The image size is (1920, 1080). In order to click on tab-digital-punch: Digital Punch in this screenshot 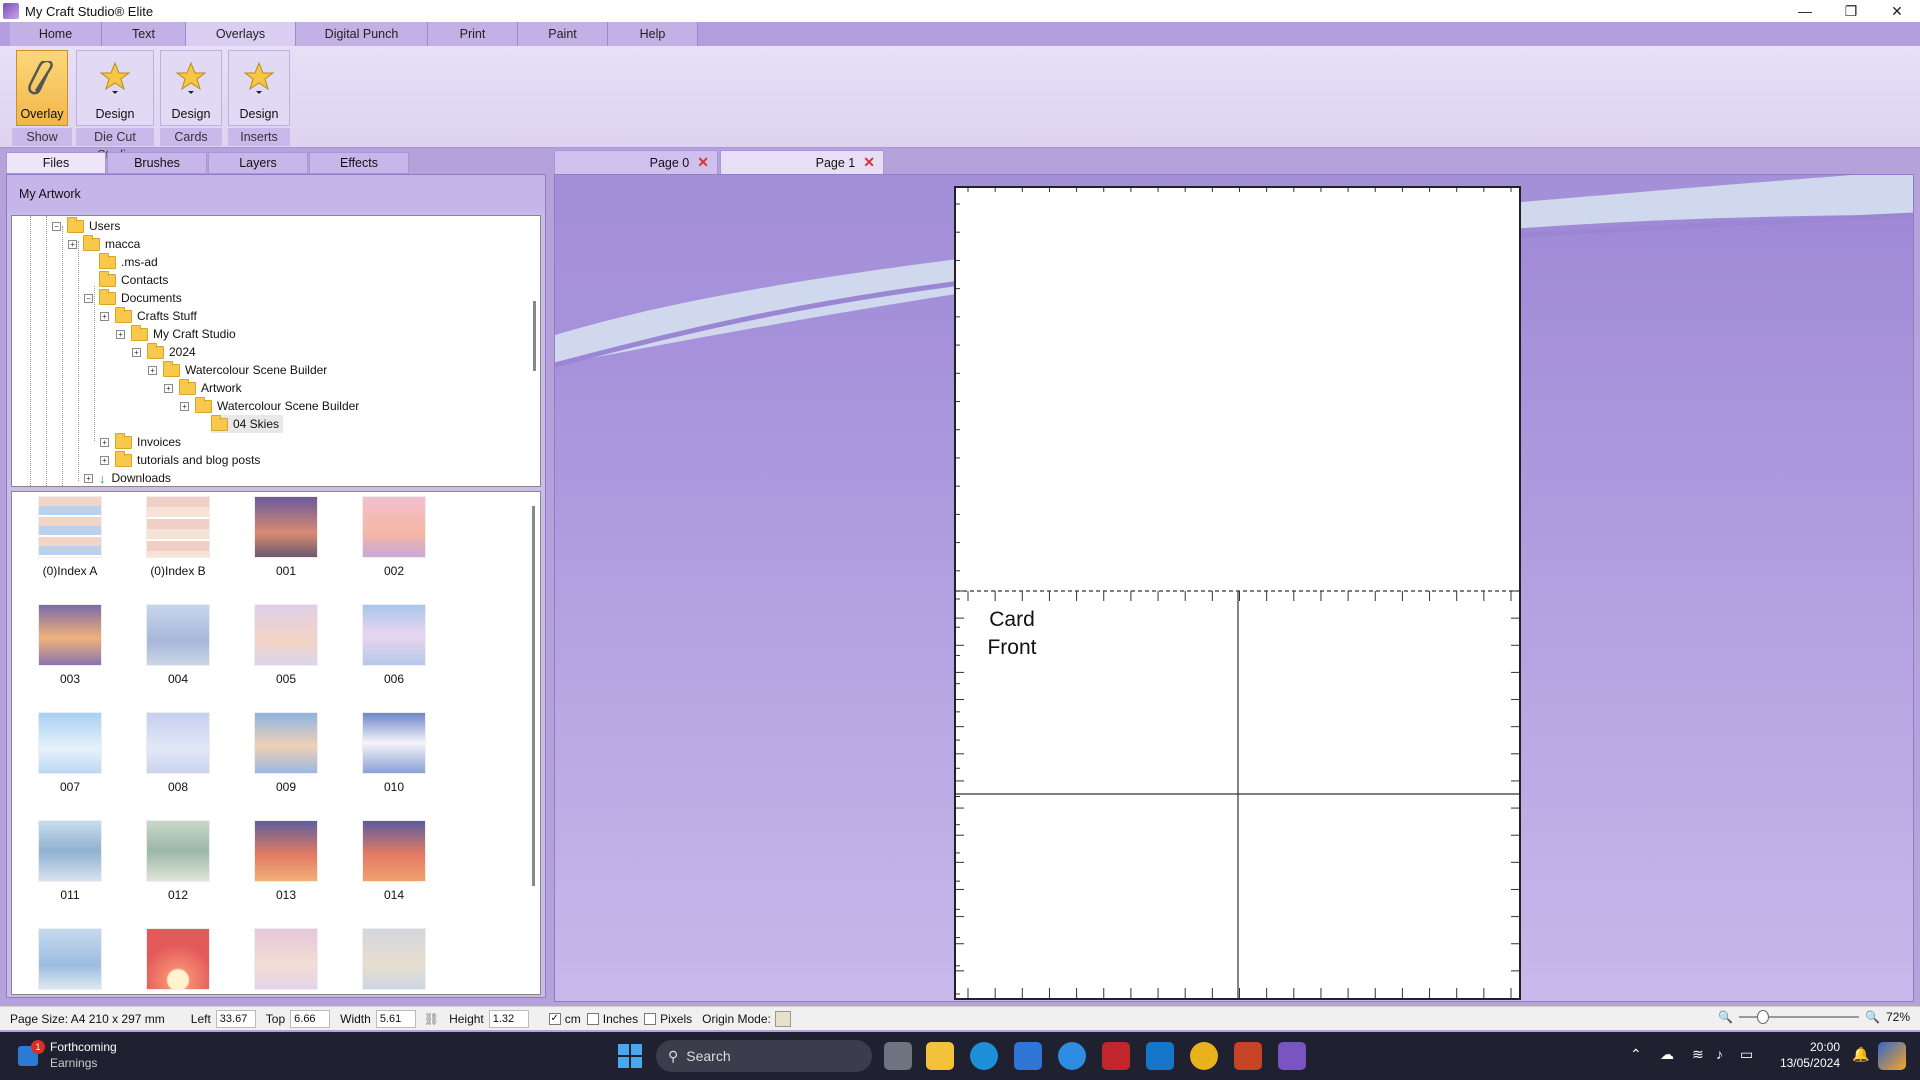, I will do `click(362, 34)`.